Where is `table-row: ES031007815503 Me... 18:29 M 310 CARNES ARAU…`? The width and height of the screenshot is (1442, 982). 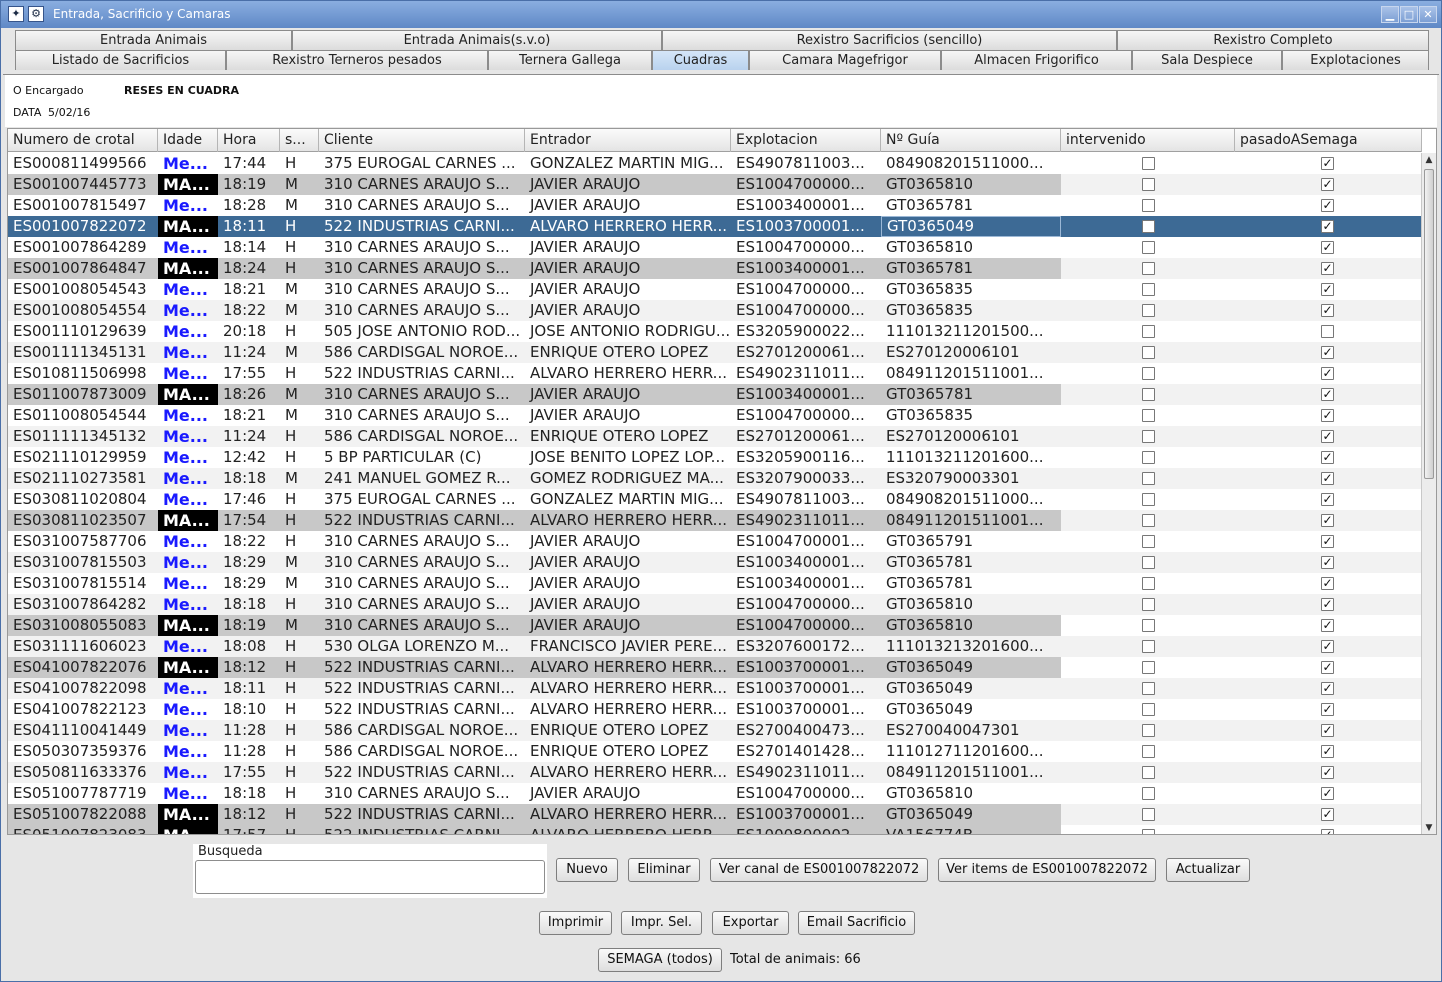 table-row: ES031007815503 Me... 18:29 M 310 CARNES ARAU… is located at coordinates (715, 562).